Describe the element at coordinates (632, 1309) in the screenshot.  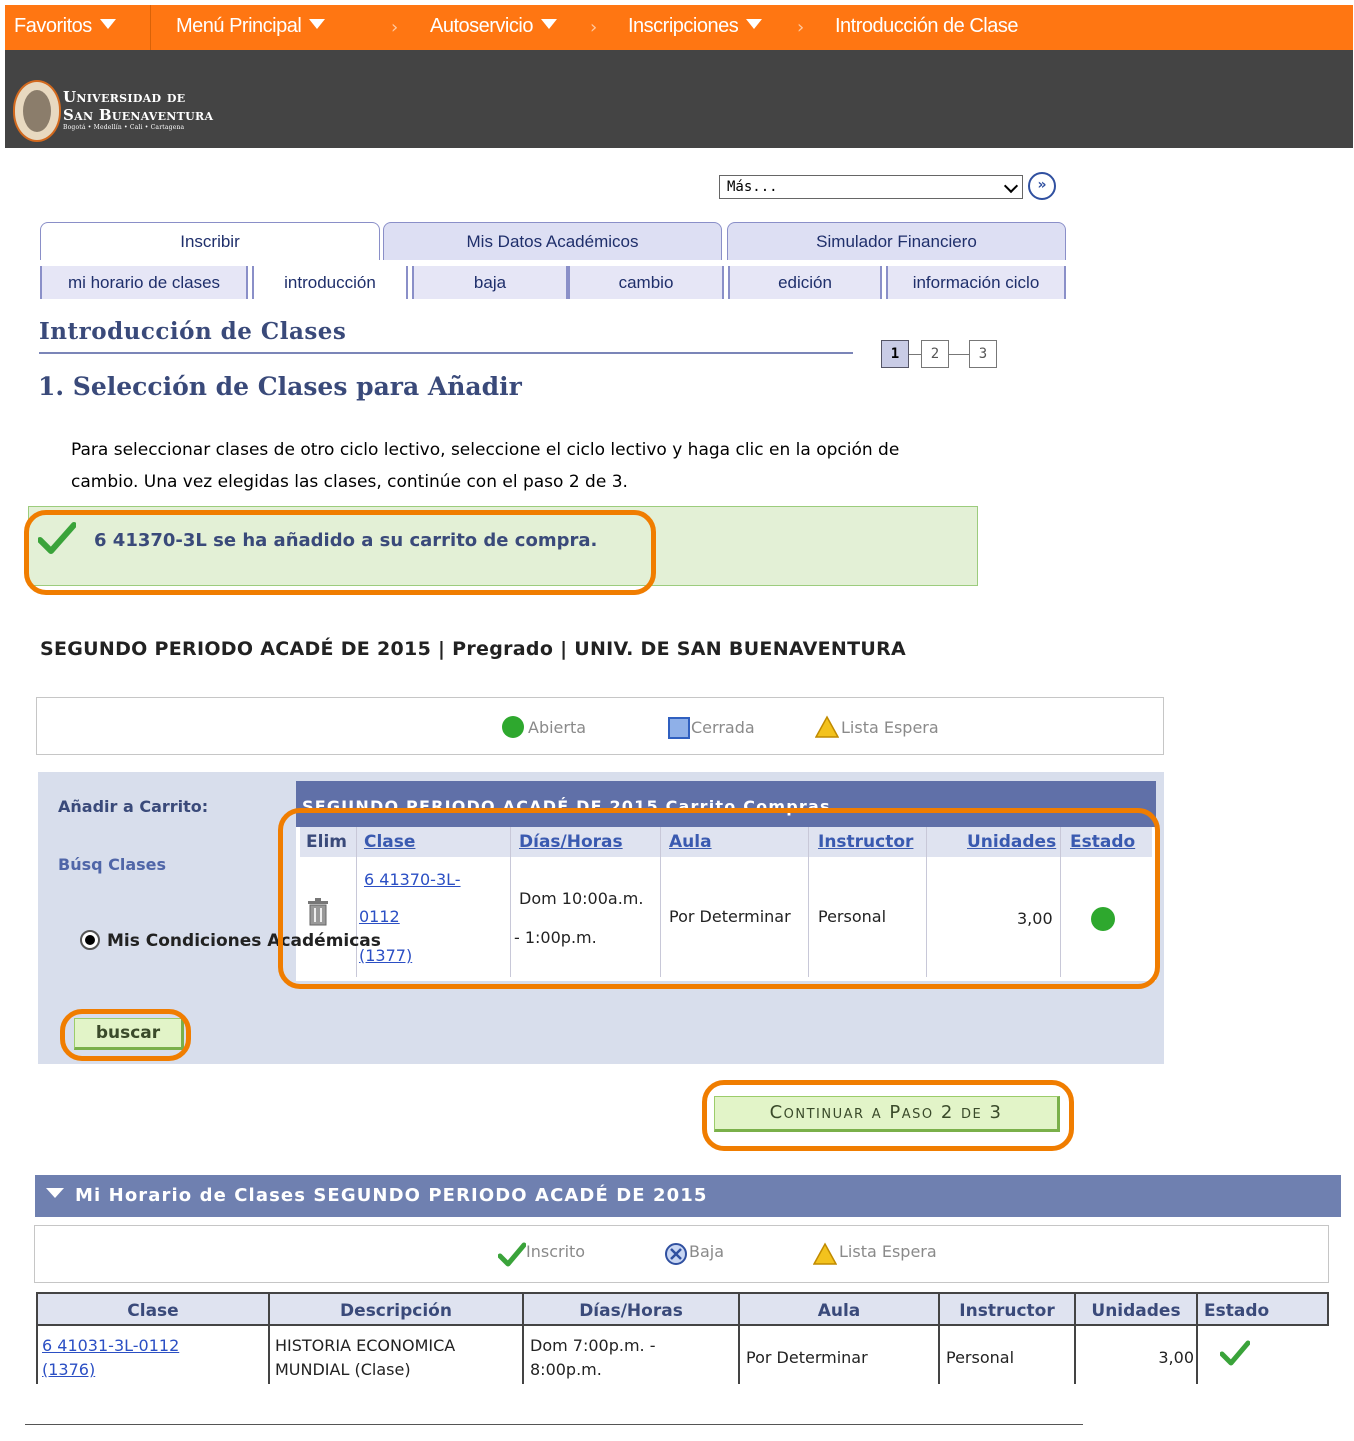
I see `sched-col-dias: Días/Horas` at that location.